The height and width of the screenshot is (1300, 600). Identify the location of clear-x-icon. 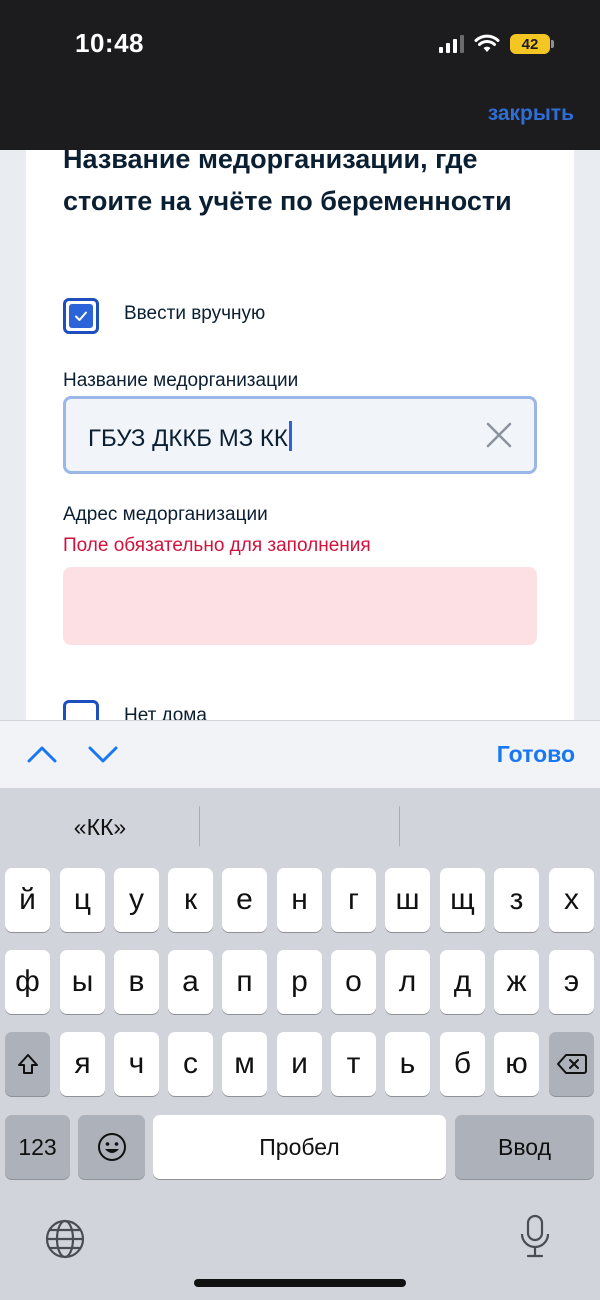
(499, 435).